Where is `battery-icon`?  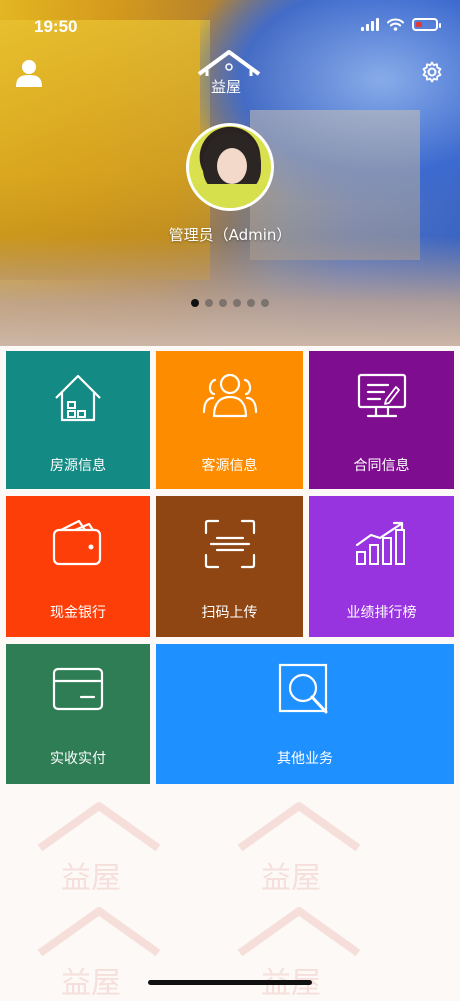 battery-icon is located at coordinates (426, 24).